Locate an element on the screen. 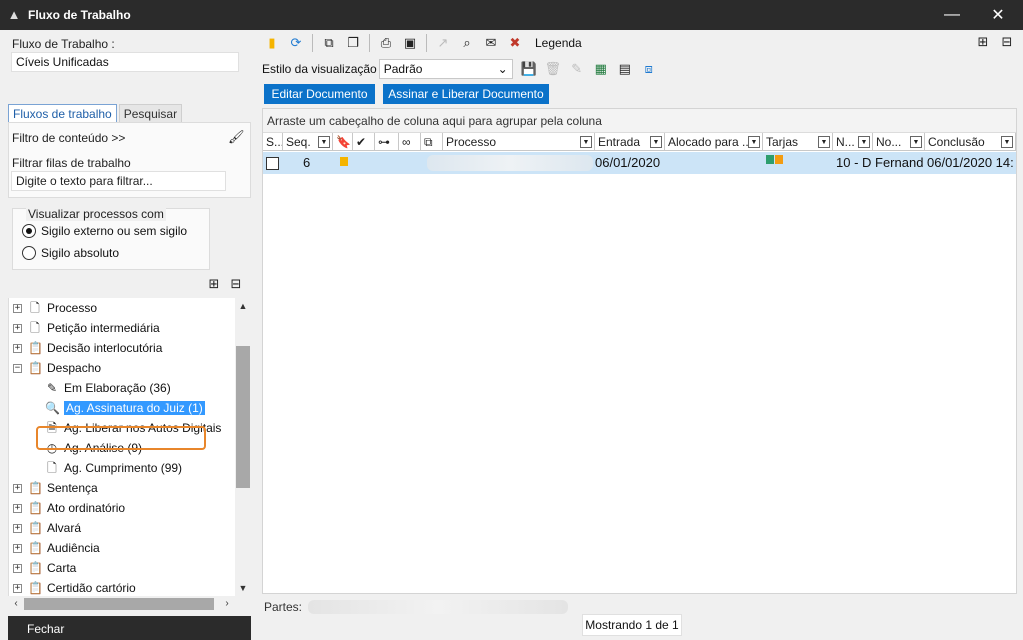  remove-comment-icon: ✖ is located at coordinates (515, 43).